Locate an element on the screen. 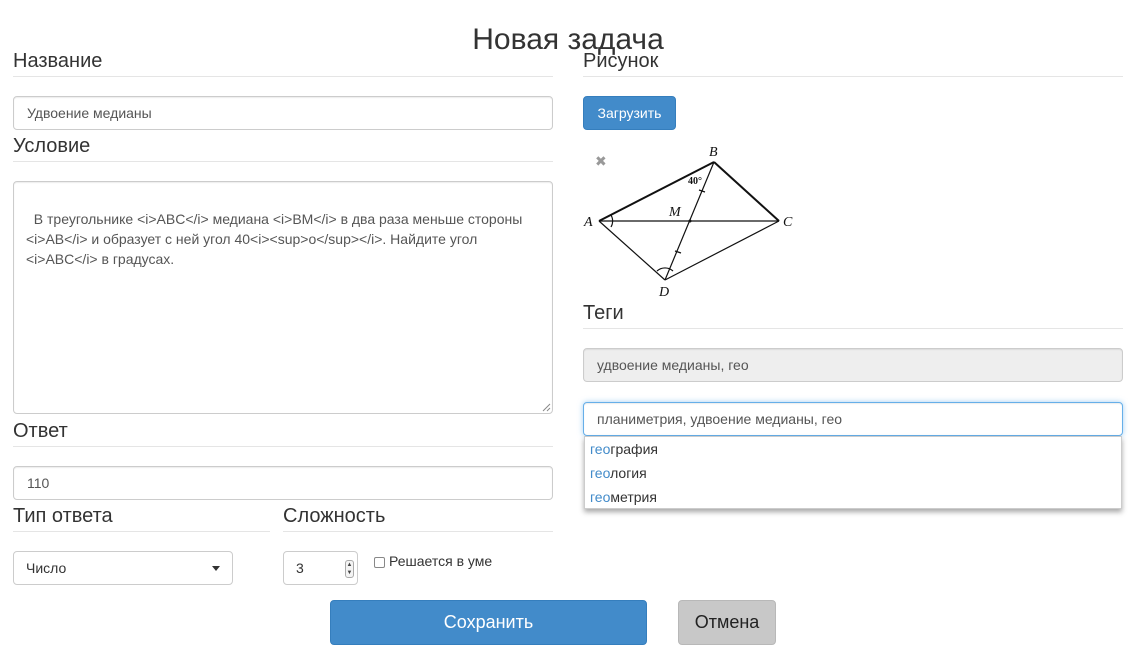  caret-down-icon is located at coordinates (216, 568).